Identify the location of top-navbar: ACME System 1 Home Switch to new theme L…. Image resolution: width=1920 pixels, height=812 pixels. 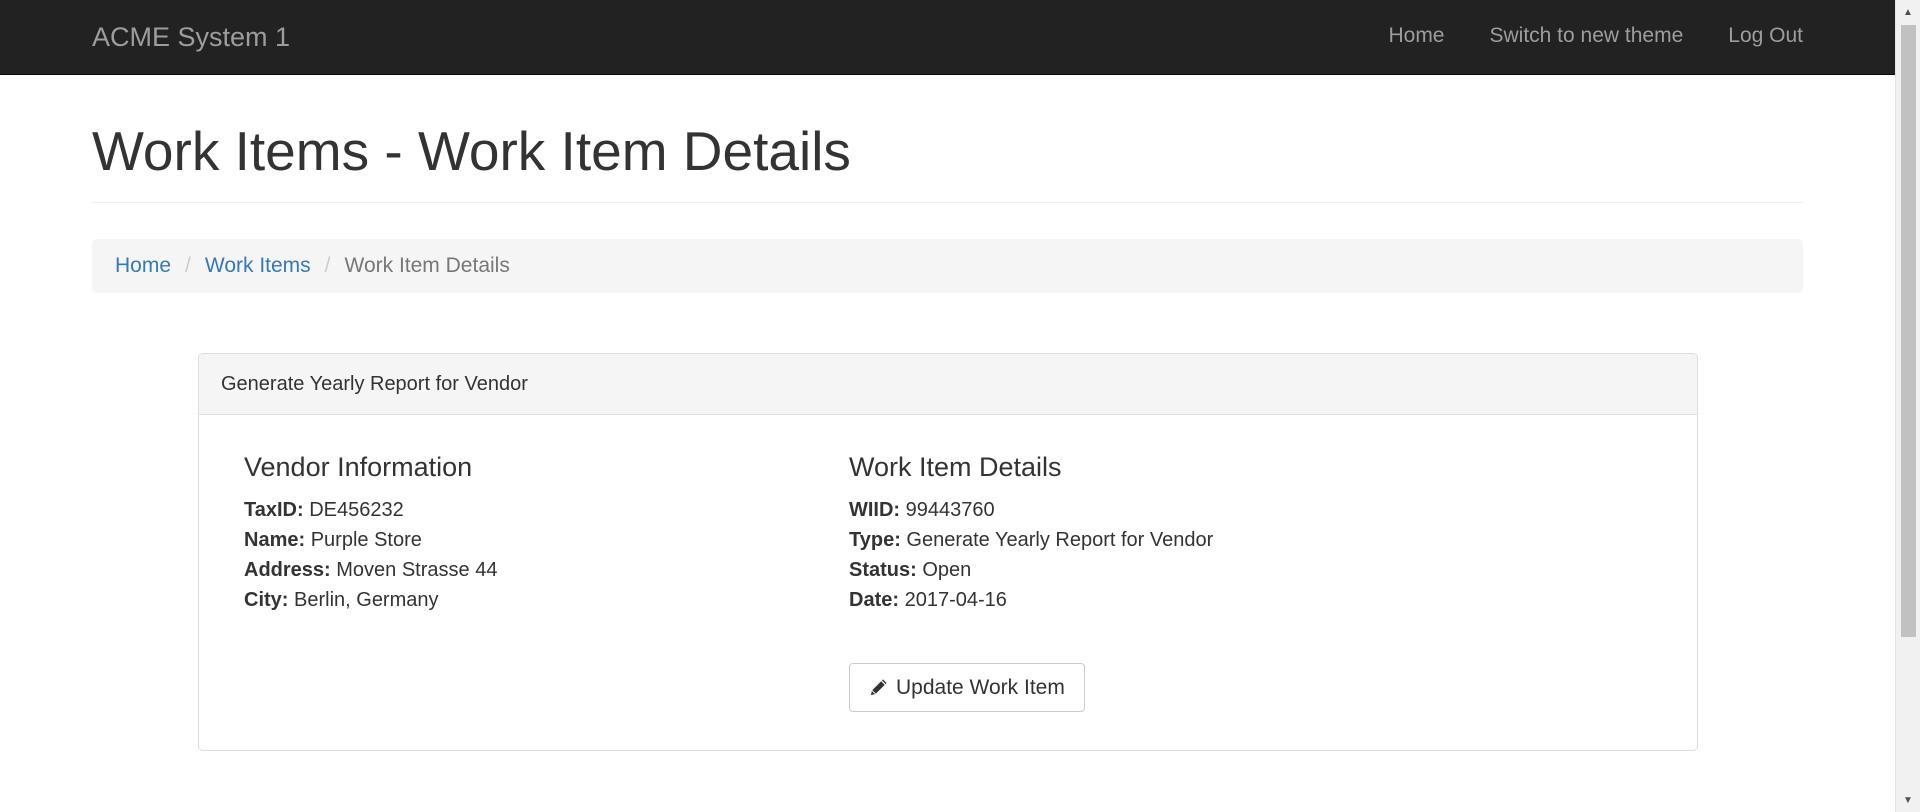
(947, 37).